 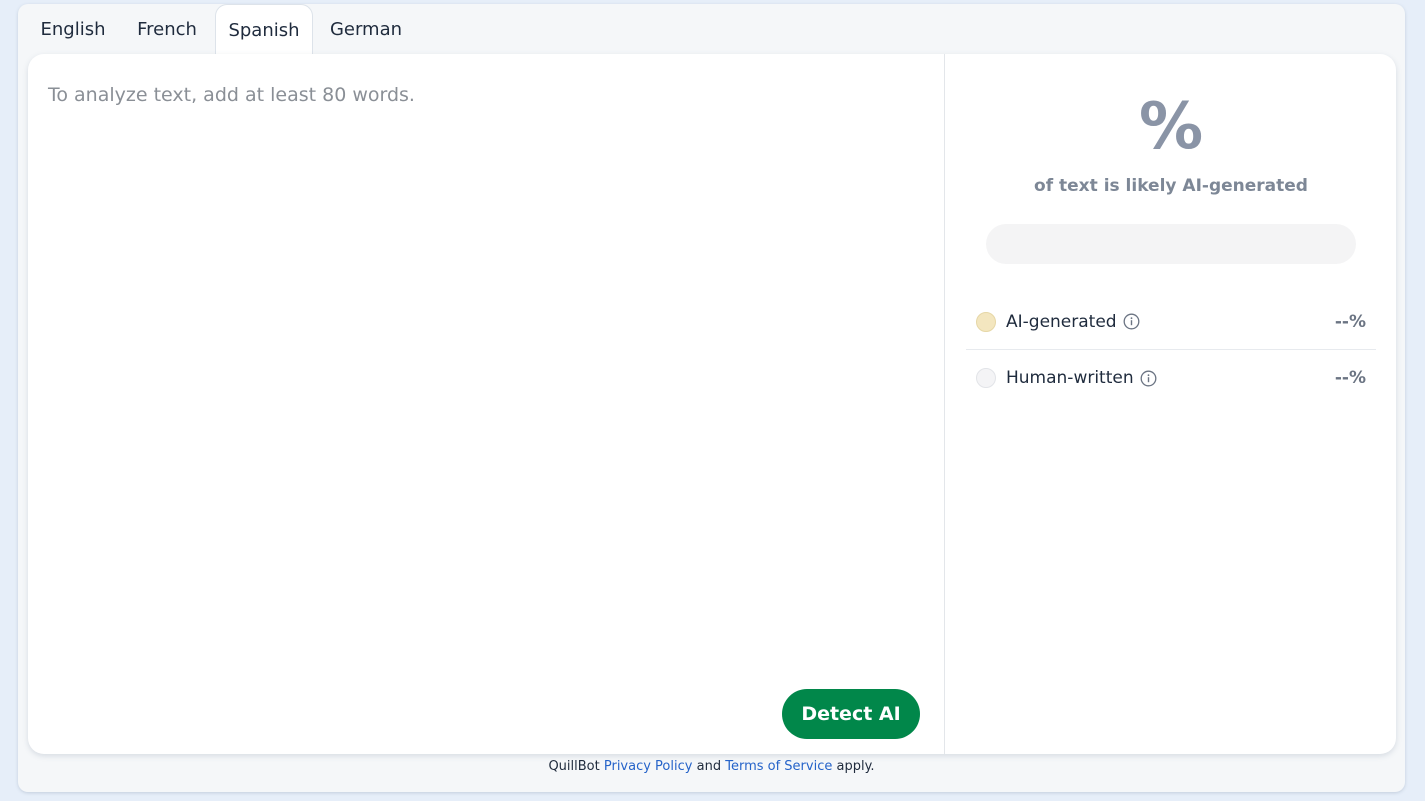 I want to click on tab-label: English, so click(x=73, y=29).